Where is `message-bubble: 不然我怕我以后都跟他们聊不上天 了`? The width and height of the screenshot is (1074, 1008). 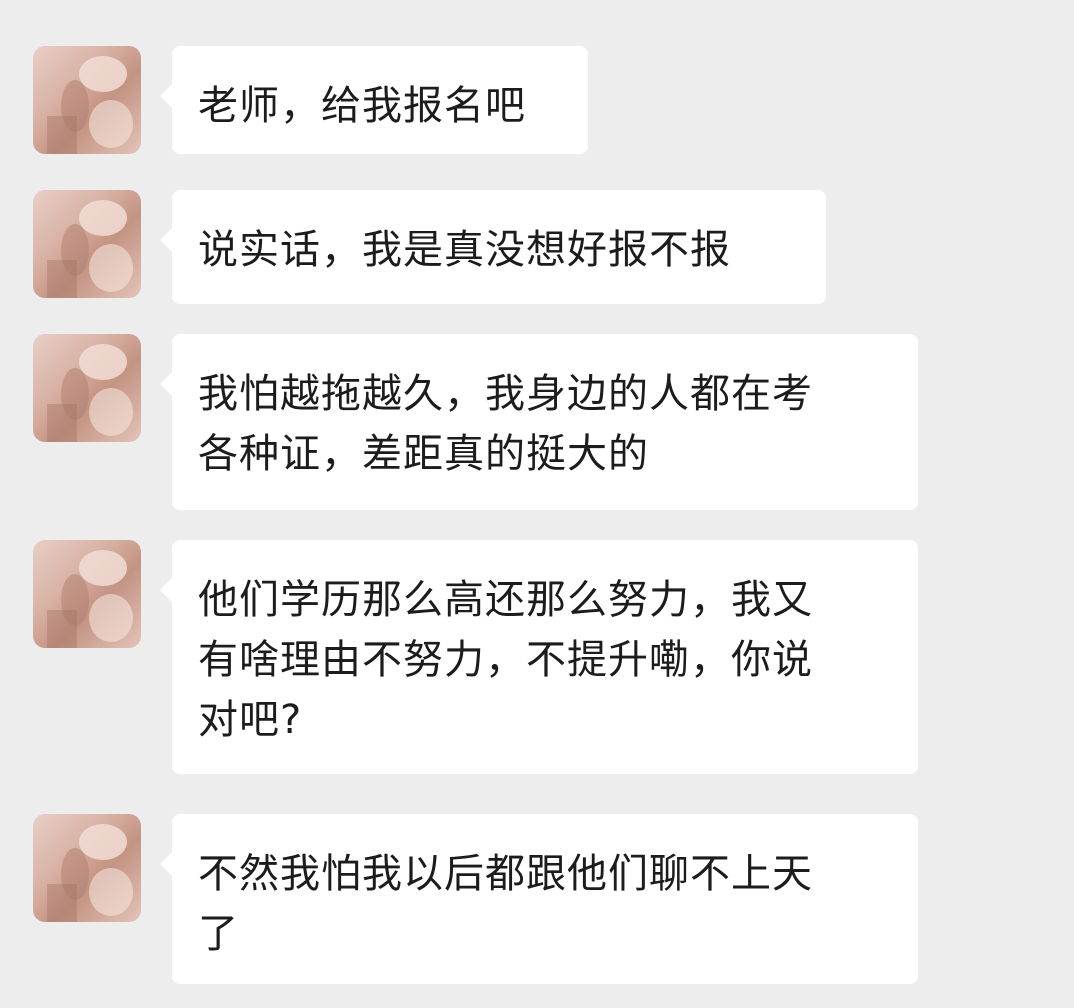 message-bubble: 不然我怕我以后都跟他们聊不上天 了 is located at coordinates (539, 899).